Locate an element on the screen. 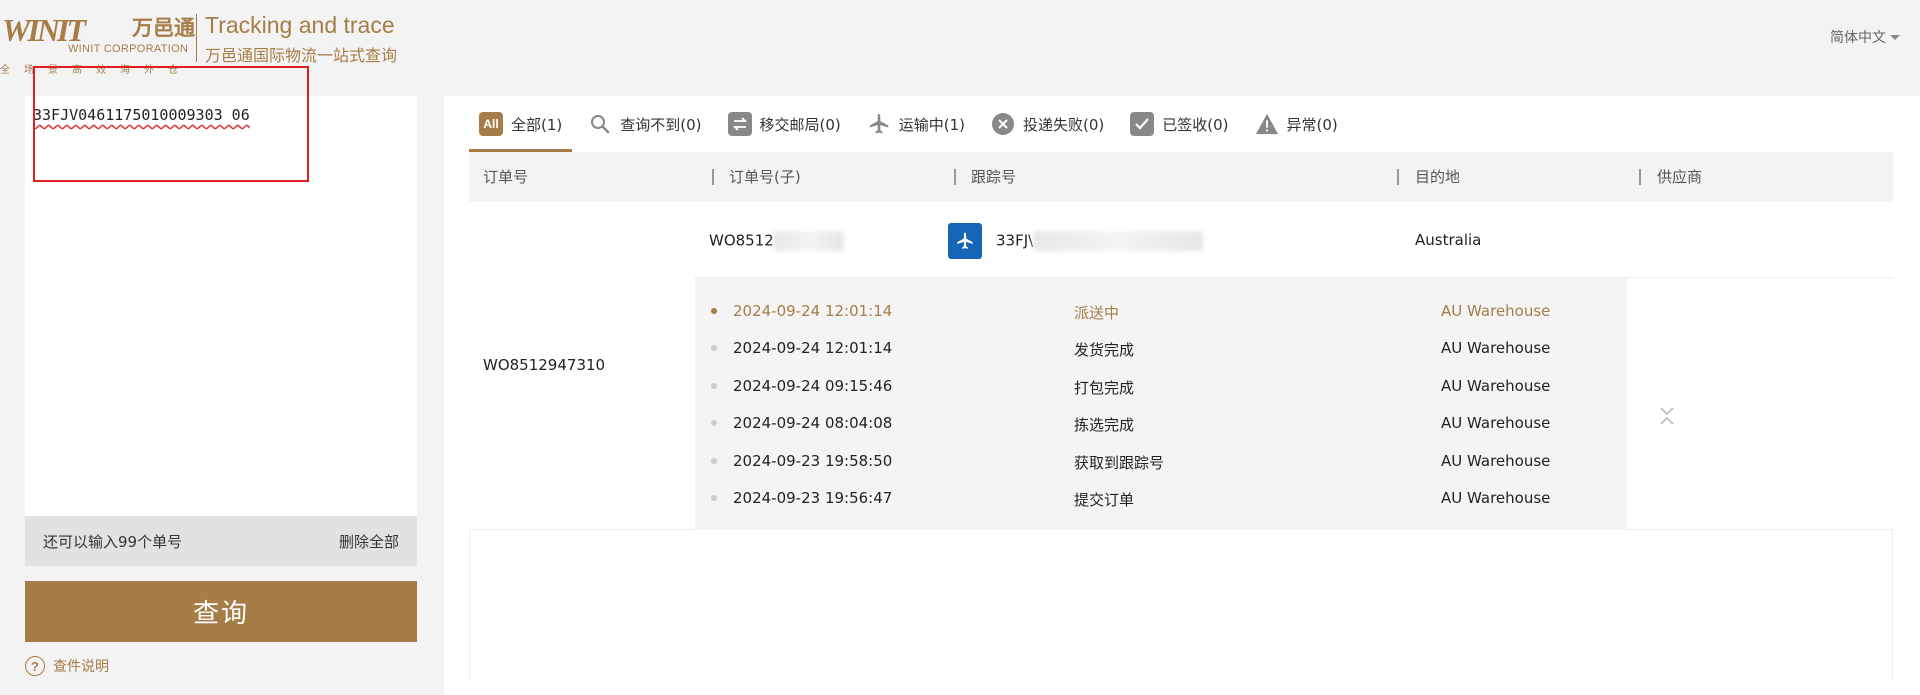 This screenshot has width=1920, height=695. logo-slogan: 全场景高效海外仓 is located at coordinates (96, 70).